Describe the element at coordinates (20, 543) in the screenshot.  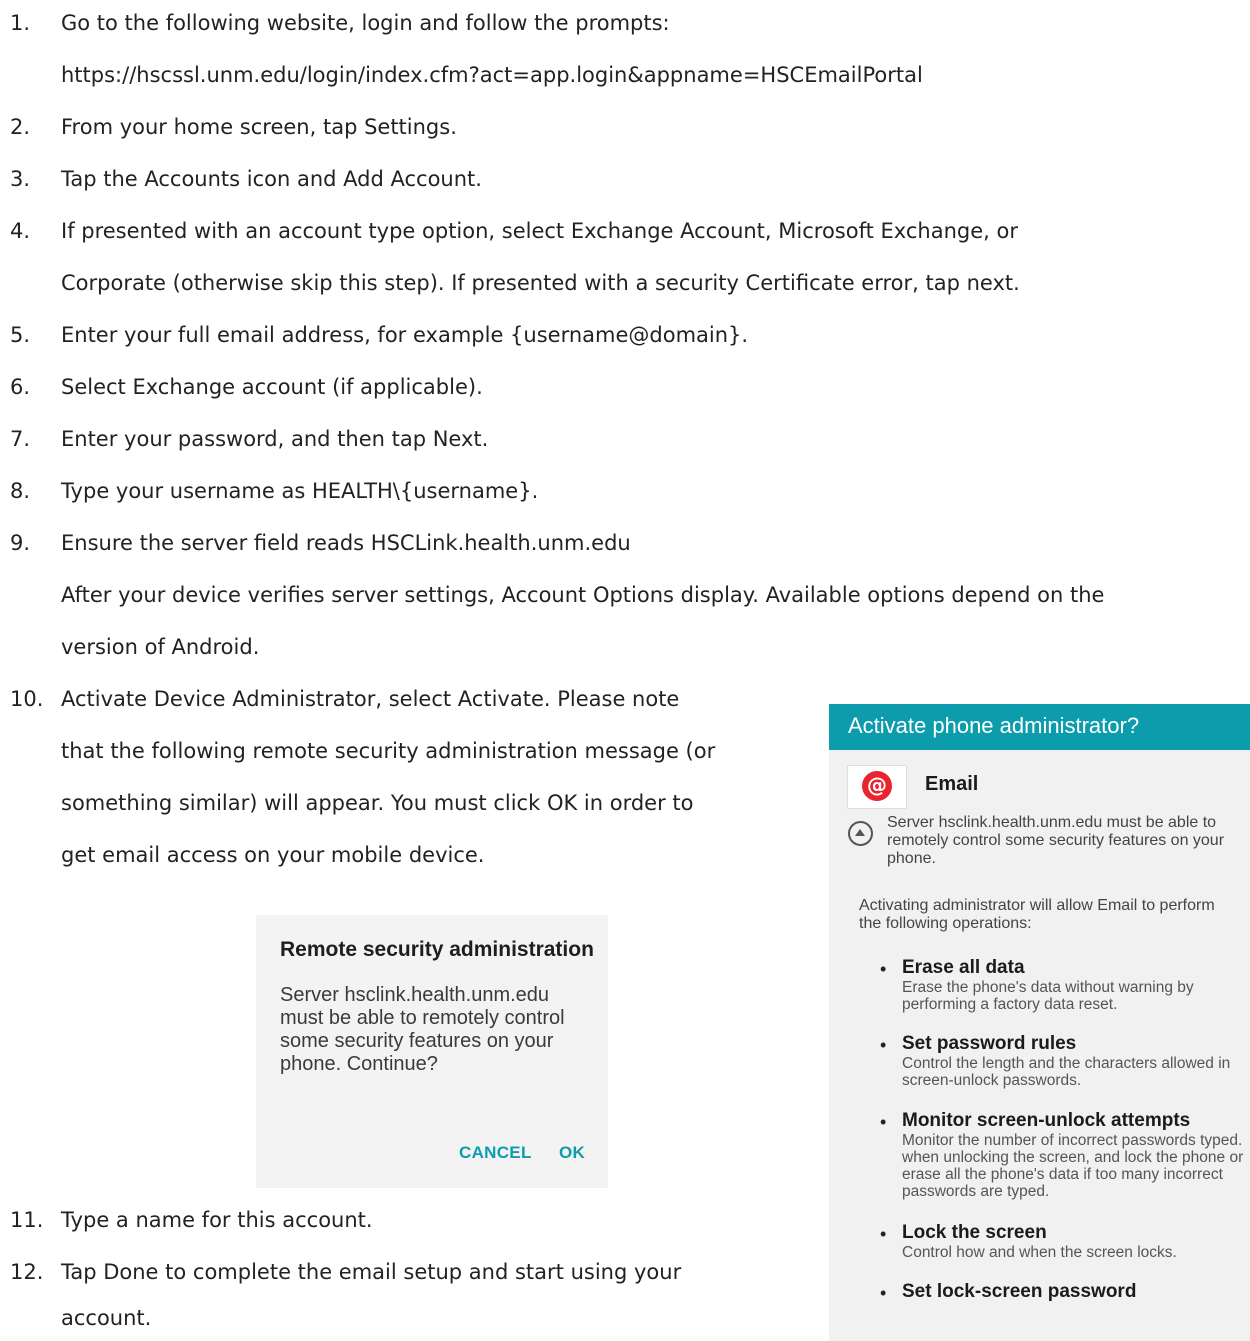
I see `step-number: 9.` at that location.